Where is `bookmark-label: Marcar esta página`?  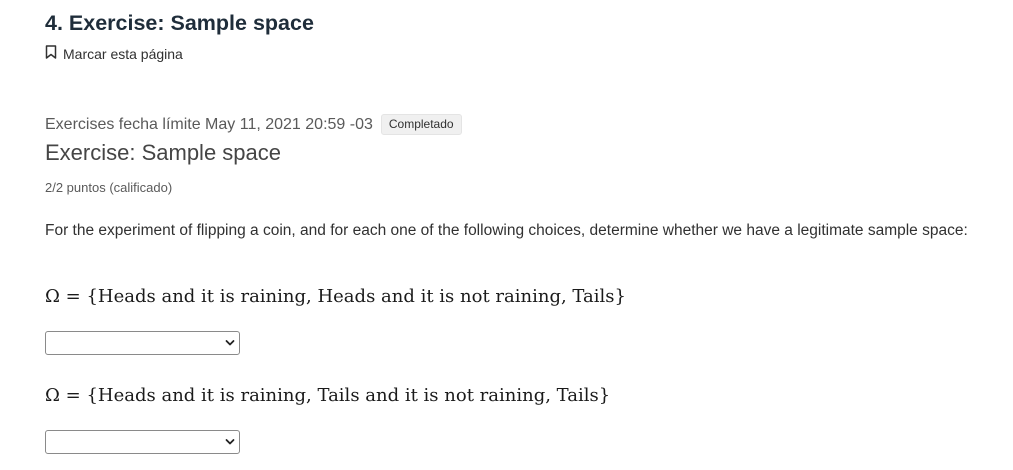 bookmark-label: Marcar esta página is located at coordinates (123, 53).